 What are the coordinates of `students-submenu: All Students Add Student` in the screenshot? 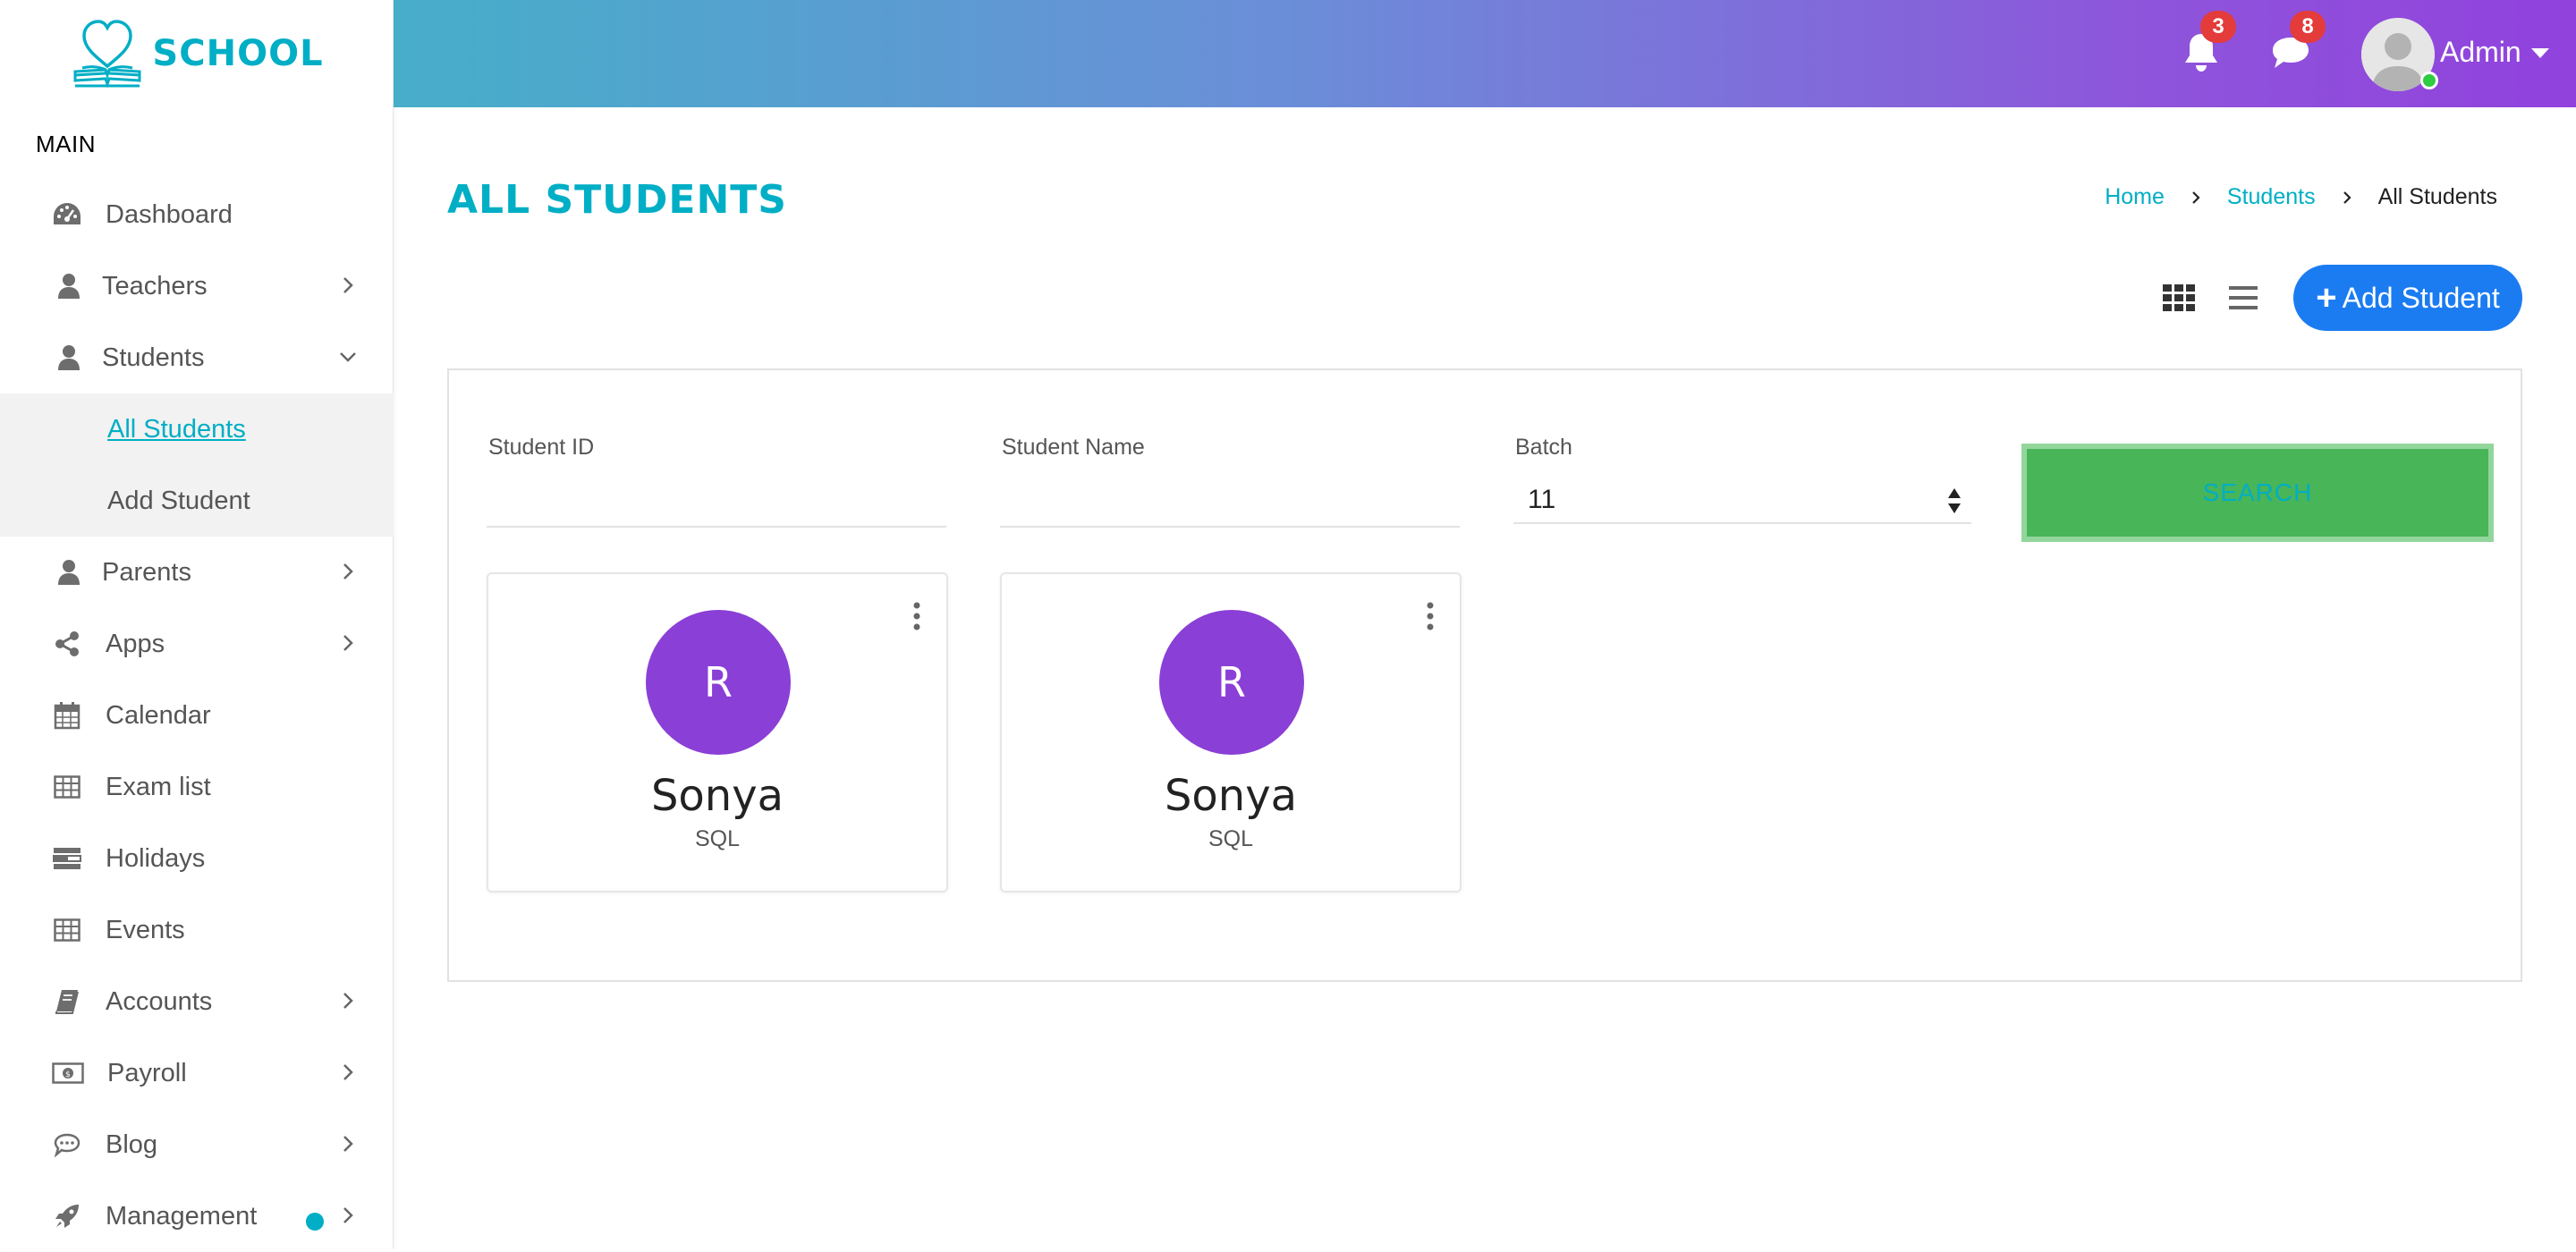 It's located at (197, 465).